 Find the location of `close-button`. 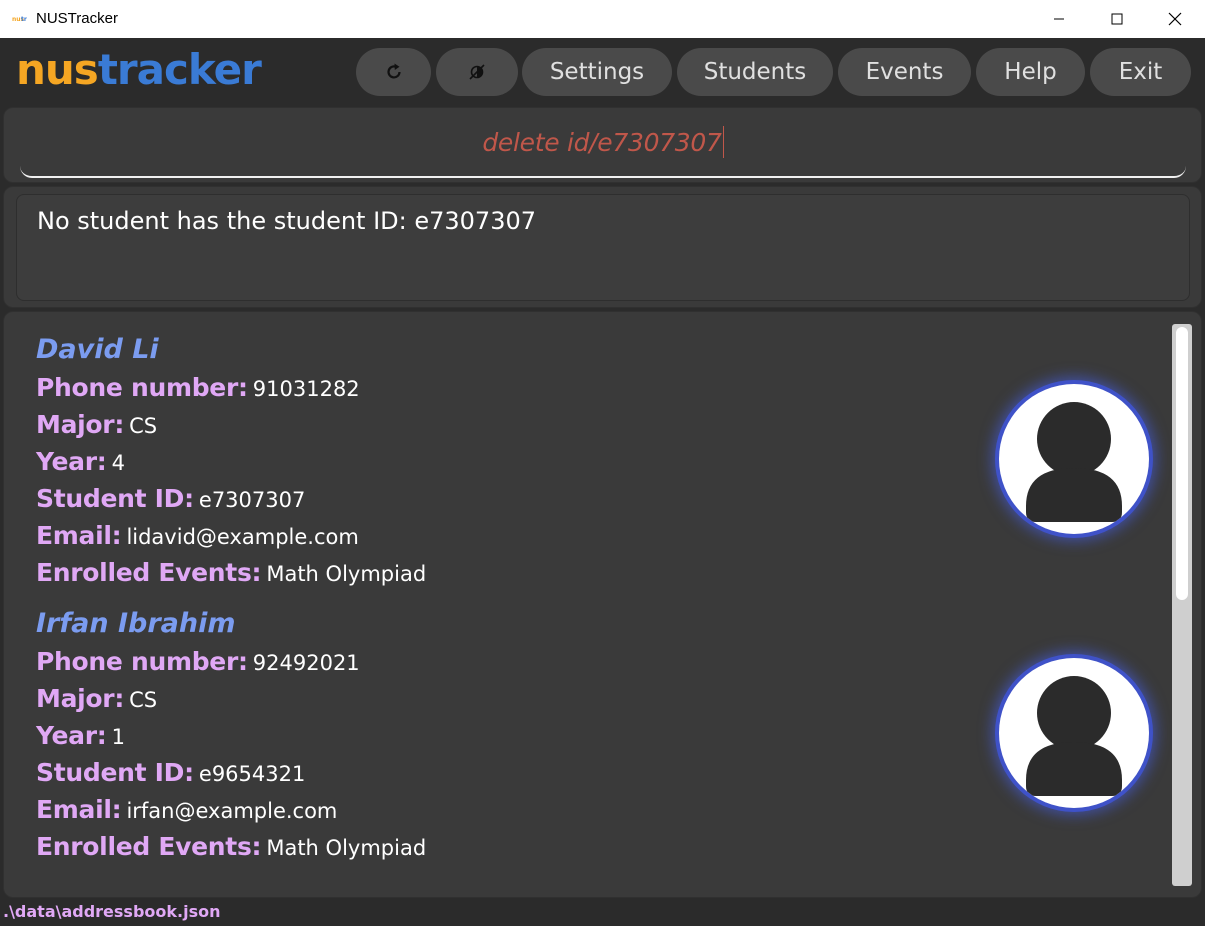

close-button is located at coordinates (1175, 19).